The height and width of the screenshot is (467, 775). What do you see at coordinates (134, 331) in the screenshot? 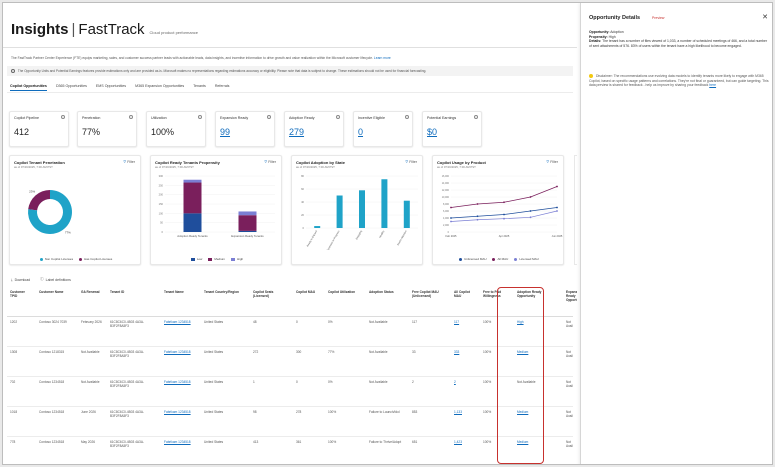
I see `table-cell: 61C8C6C0-4B03 4A3A-B3F2F8A5F3` at bounding box center [134, 331].